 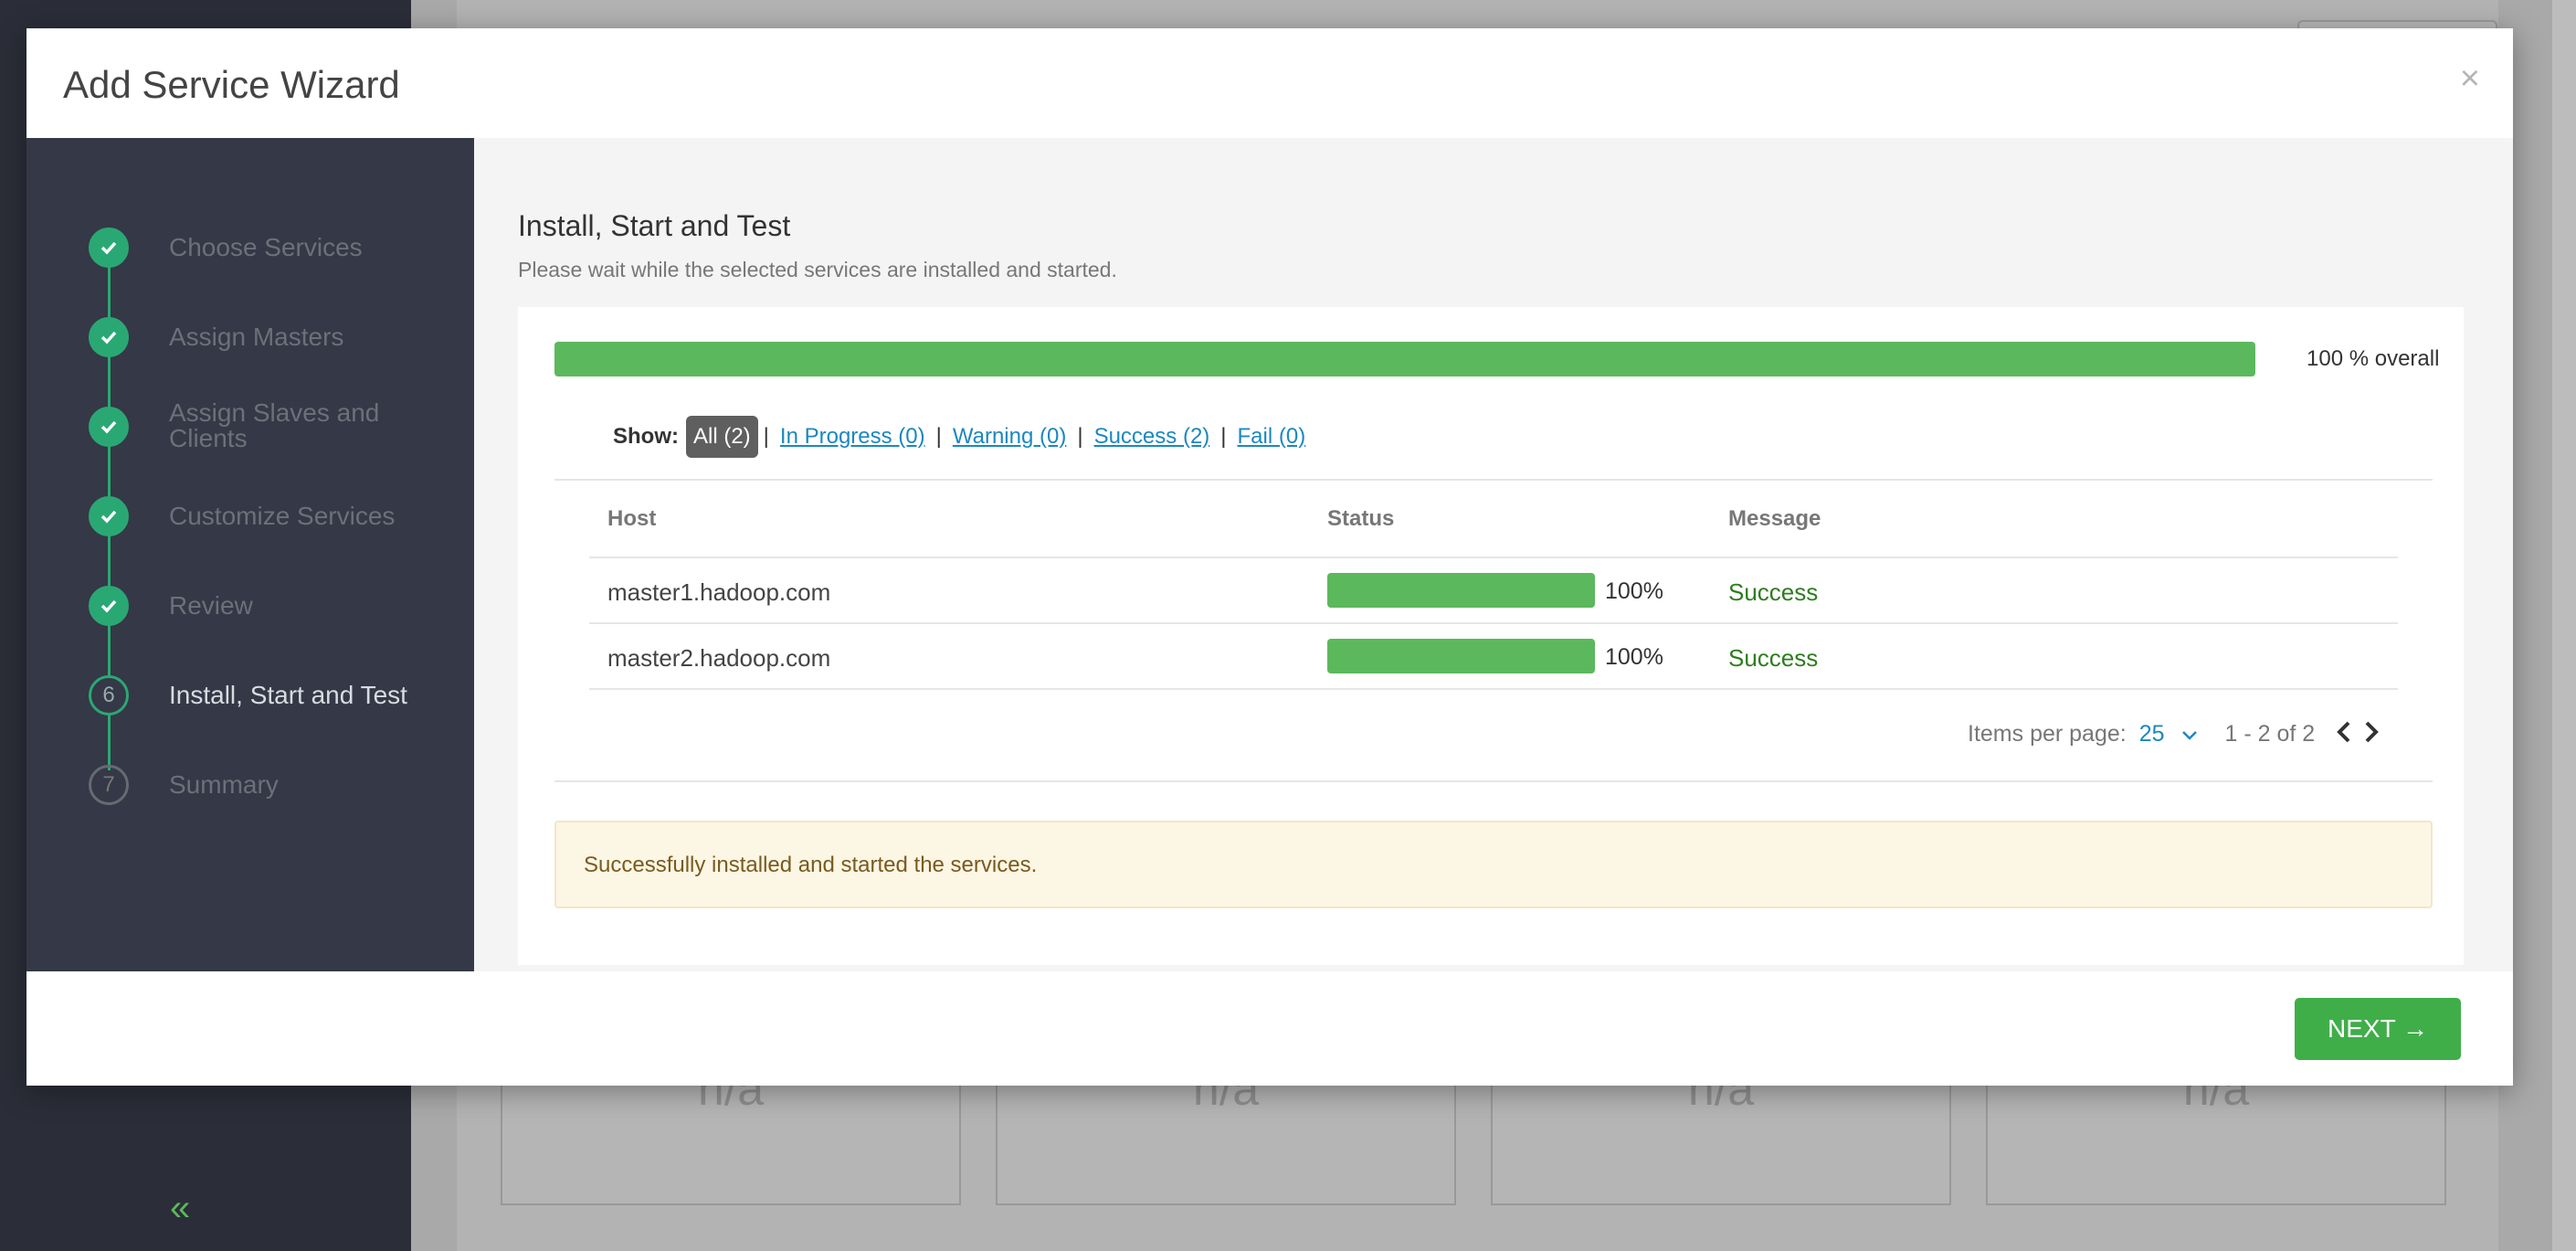 I want to click on wizard-step-customize-services: Customize Services, so click(x=242, y=516).